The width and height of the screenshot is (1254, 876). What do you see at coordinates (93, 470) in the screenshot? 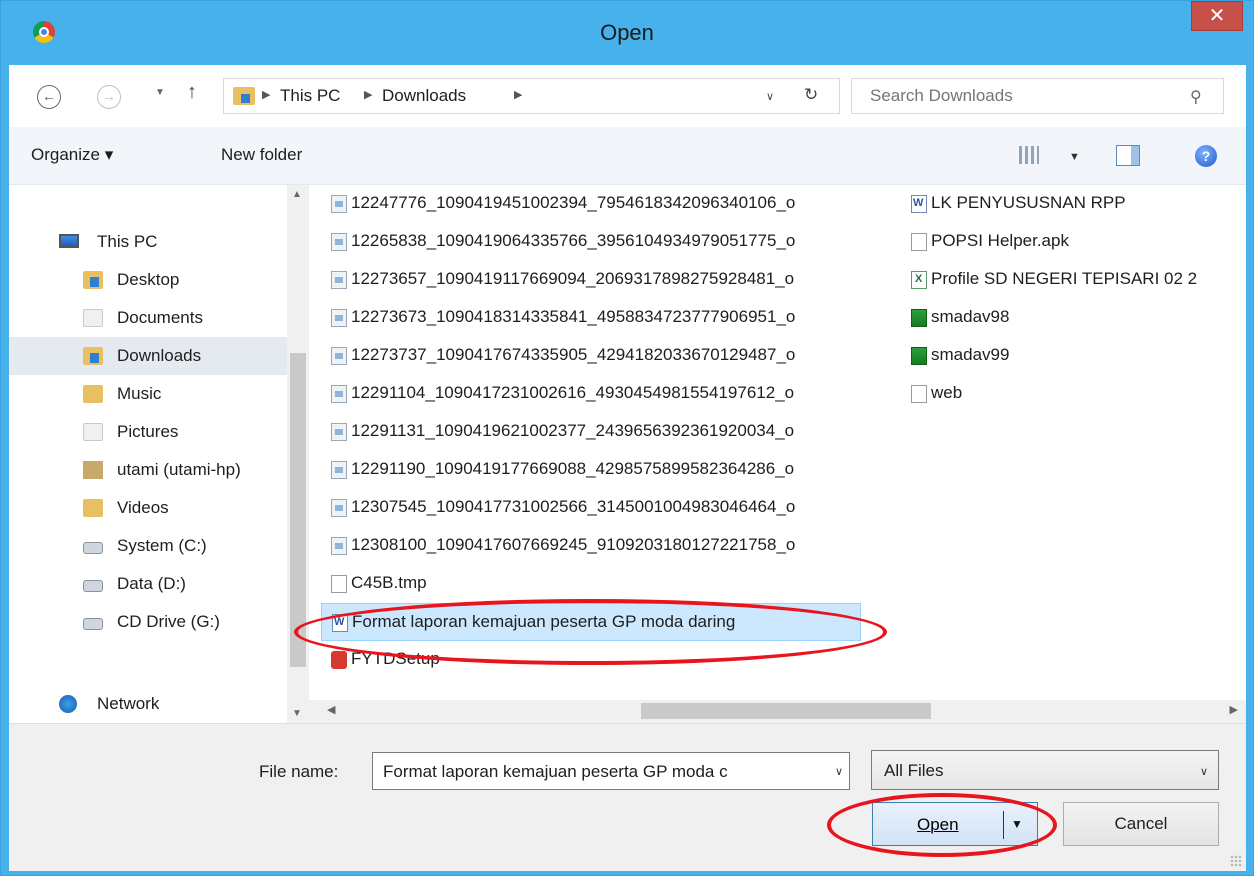
I see `network-user-icon` at bounding box center [93, 470].